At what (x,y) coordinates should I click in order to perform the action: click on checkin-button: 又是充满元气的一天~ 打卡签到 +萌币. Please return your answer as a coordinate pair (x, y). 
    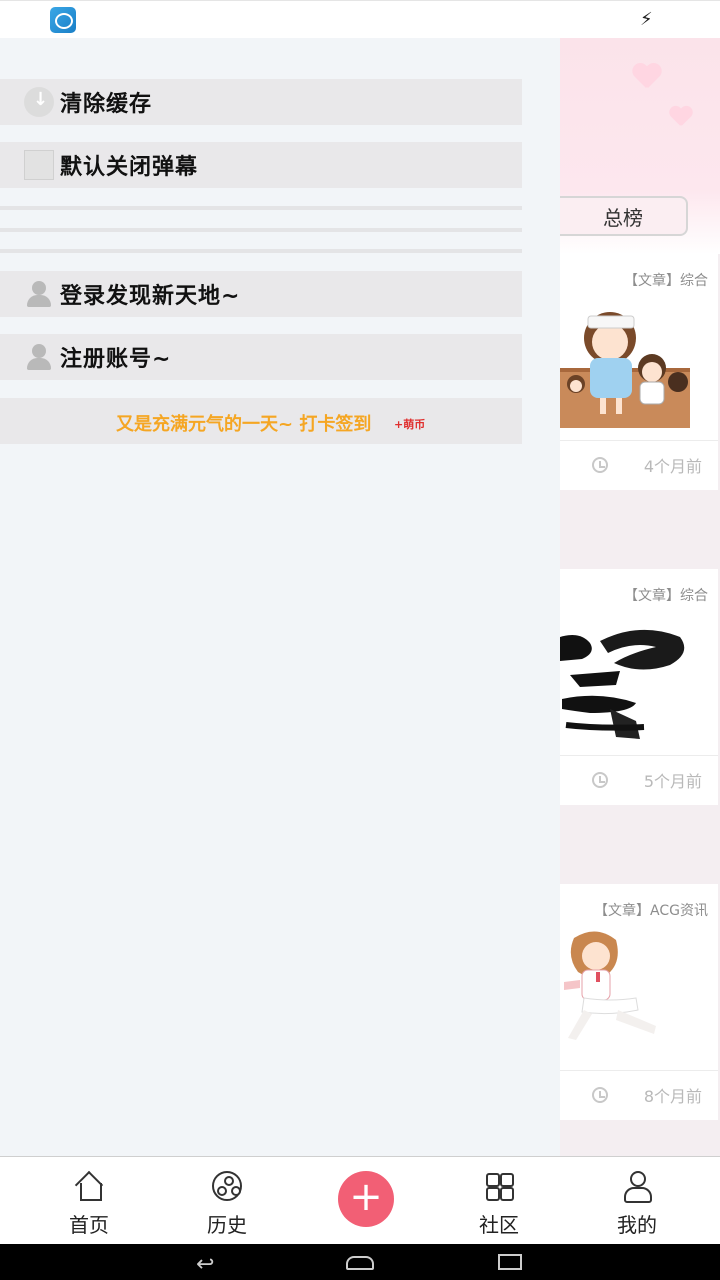
    Looking at the image, I should click on (261, 421).